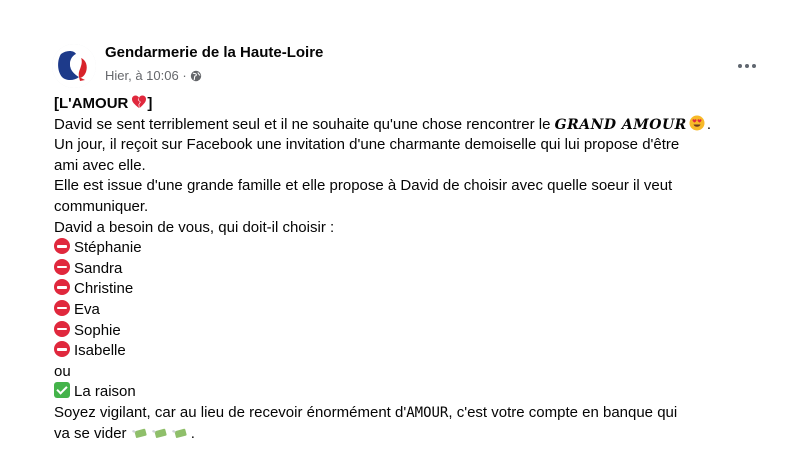 This screenshot has height=456, width=785. Describe the element at coordinates (697, 123) in the screenshot. I see `heart-eyes-emoji-icon` at that location.